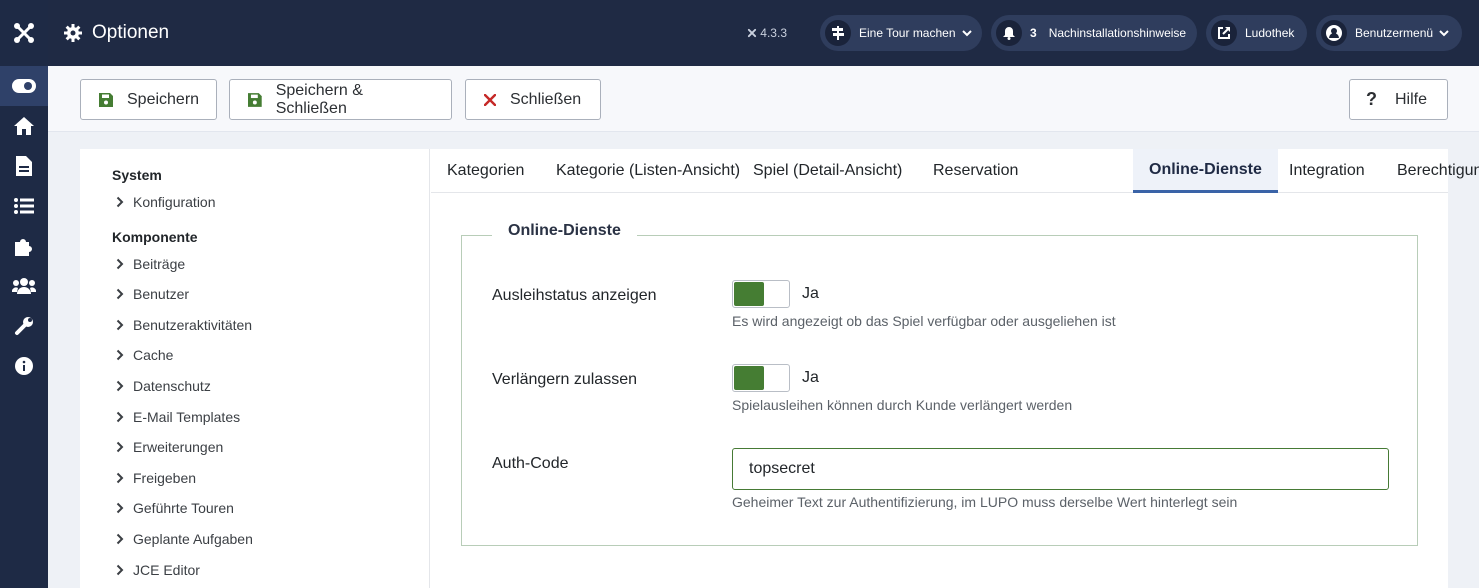 The height and width of the screenshot is (588, 1479). I want to click on content-icon, so click(24, 166).